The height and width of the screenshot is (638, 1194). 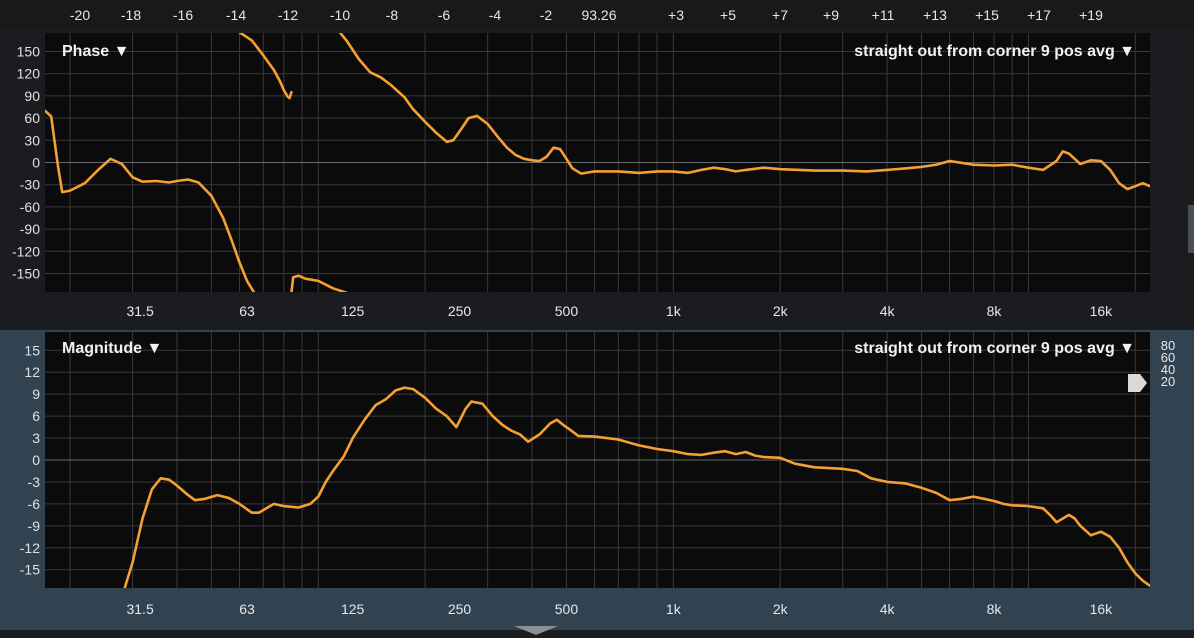 I want to click on magnitude-measurement-dropdown: straight out from corner 9 pos avg ▼, so click(x=994, y=348).